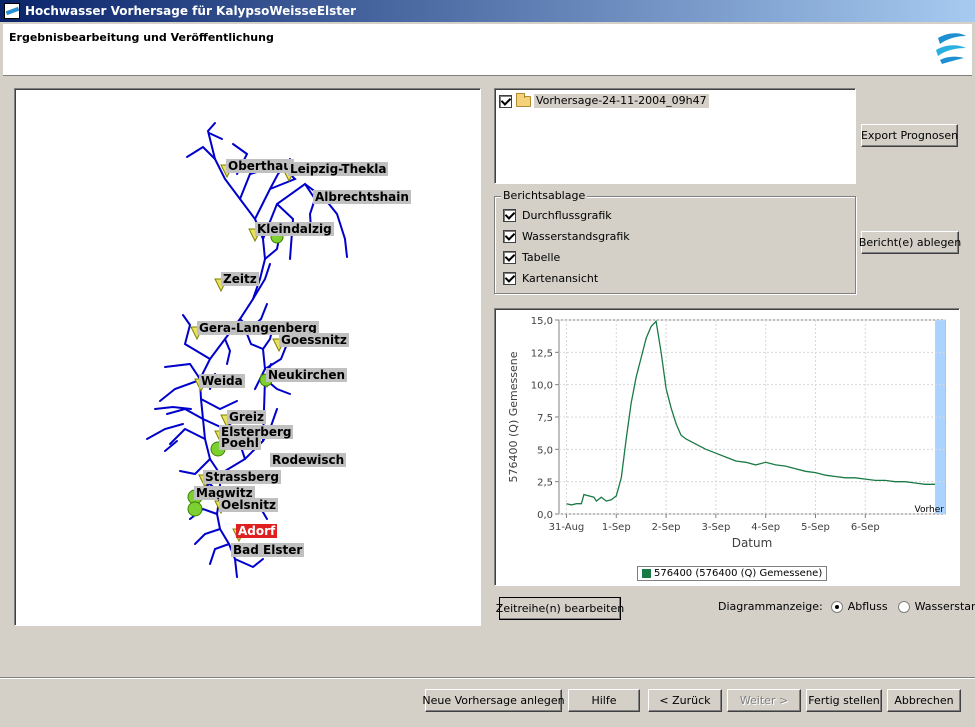 The image size is (975, 727). I want to click on berichtsablage-title: Berichtsablage, so click(544, 195).